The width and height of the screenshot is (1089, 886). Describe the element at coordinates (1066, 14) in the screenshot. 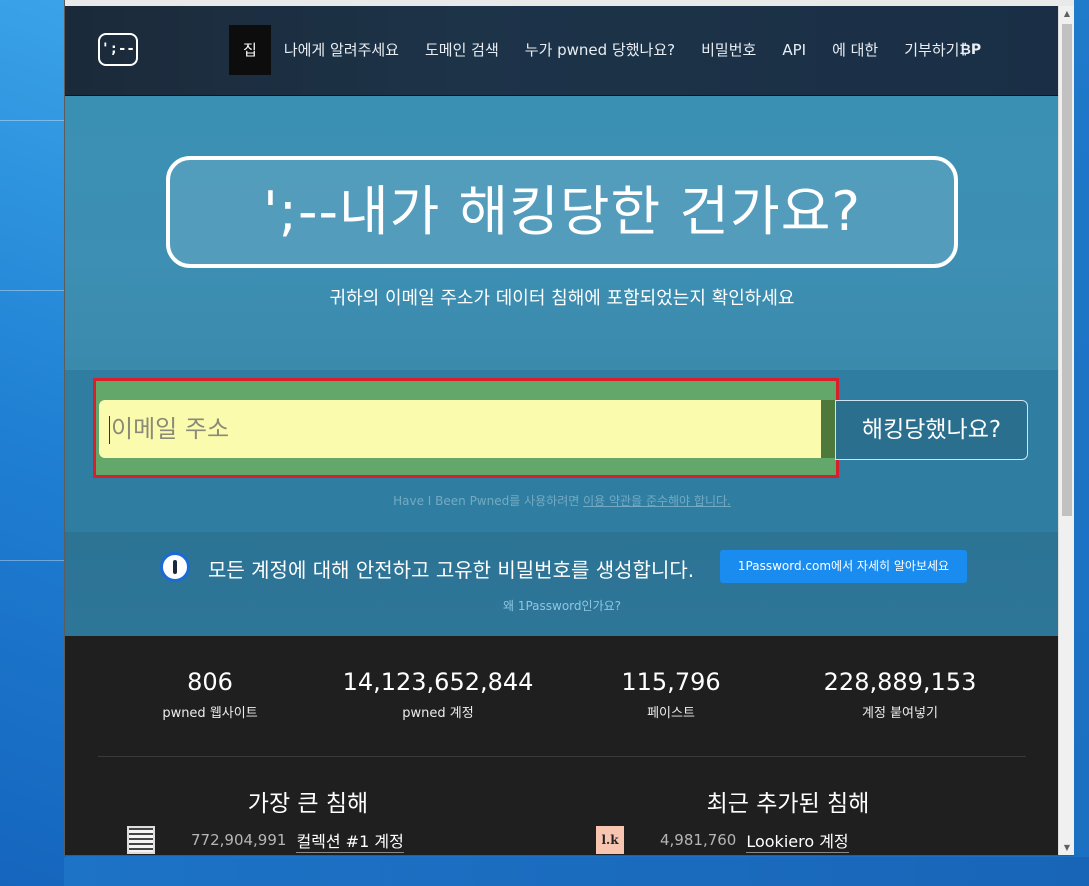

I see `scroll-up-arrow-icon: ▲` at that location.